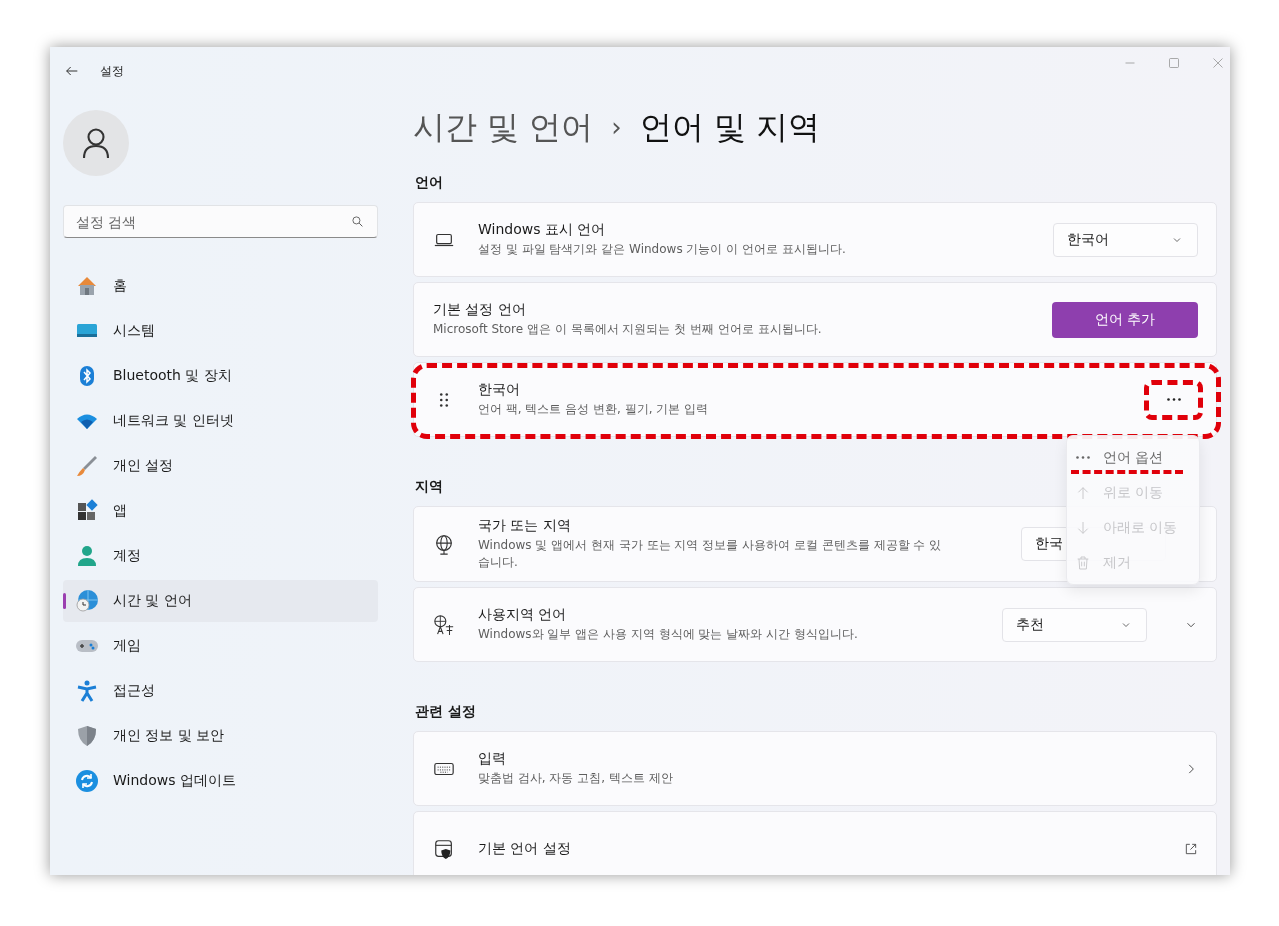 The height and width of the screenshot is (926, 1279). Describe the element at coordinates (220, 556) in the screenshot. I see `nav-item: 계정` at that location.